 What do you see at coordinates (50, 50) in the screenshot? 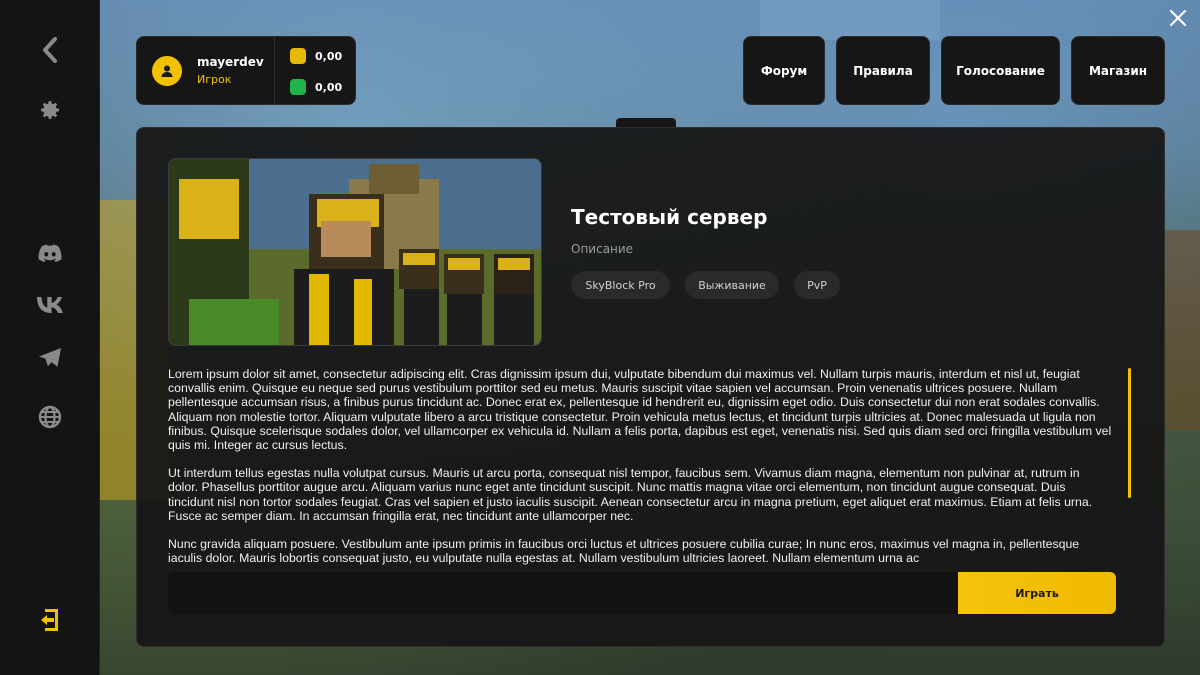
I see `chevron-left-icon` at bounding box center [50, 50].